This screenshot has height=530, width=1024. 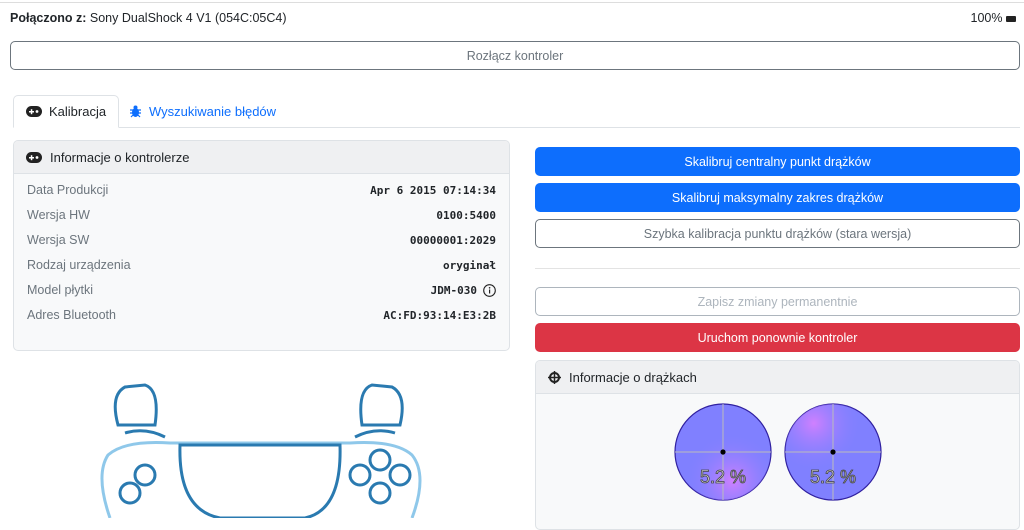 I want to click on info-label: Model płytki, so click(x=60, y=290).